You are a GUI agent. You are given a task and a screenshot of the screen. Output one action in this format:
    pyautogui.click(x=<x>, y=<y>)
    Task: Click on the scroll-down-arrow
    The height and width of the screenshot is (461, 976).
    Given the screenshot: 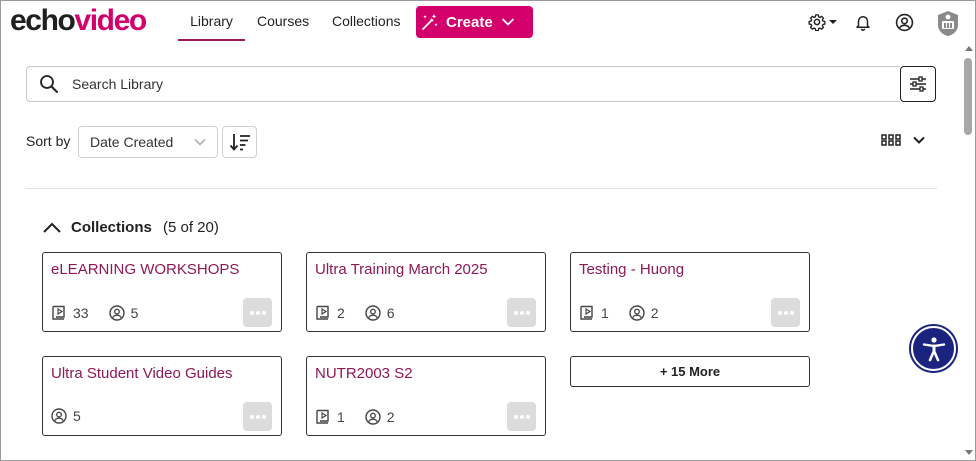 What is the action you would take?
    pyautogui.click(x=969, y=452)
    